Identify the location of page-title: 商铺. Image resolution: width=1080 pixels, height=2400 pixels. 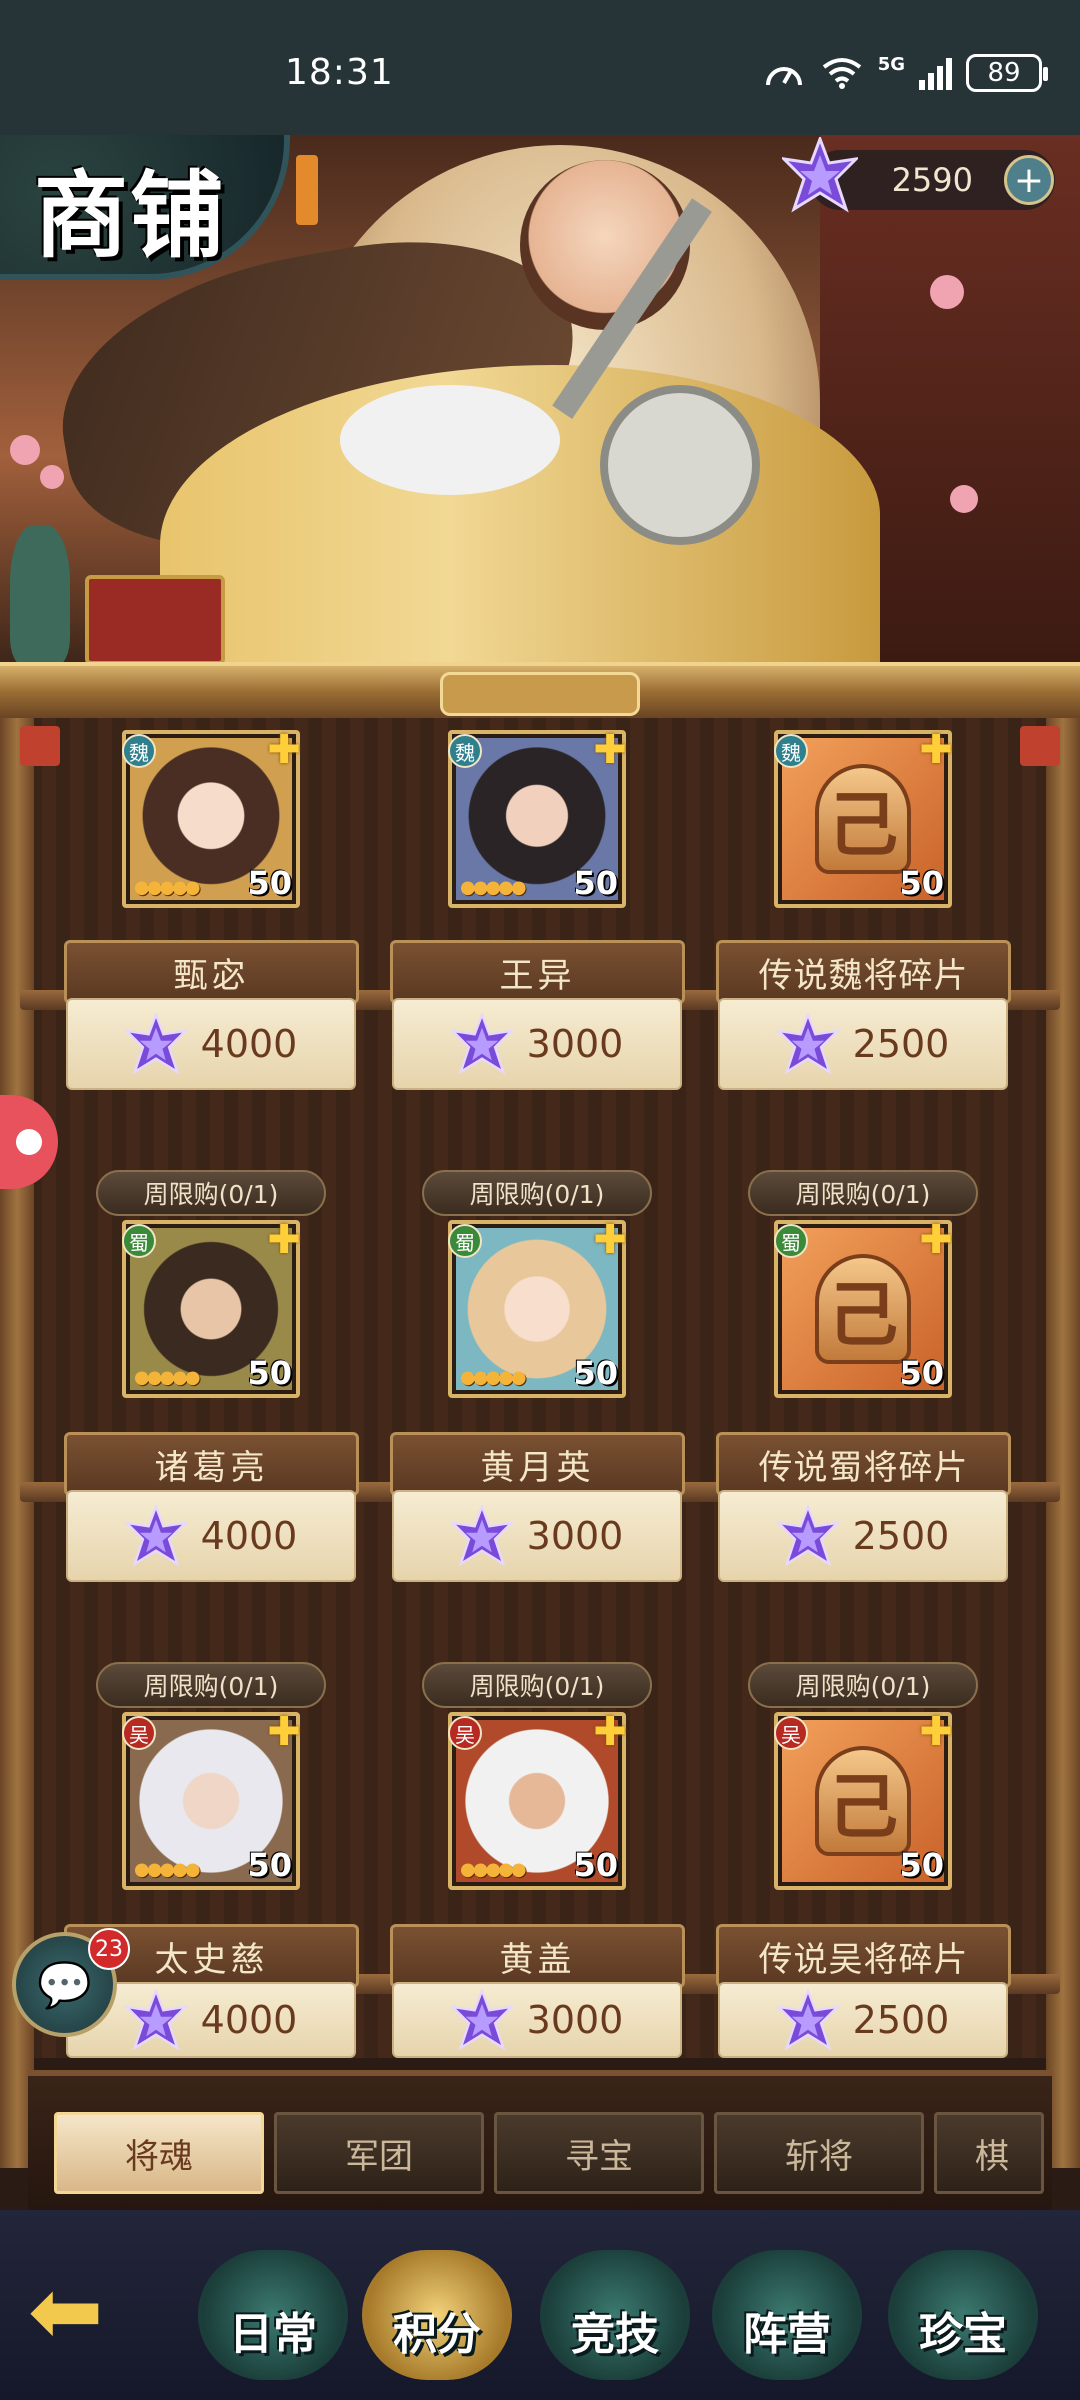
(130, 216).